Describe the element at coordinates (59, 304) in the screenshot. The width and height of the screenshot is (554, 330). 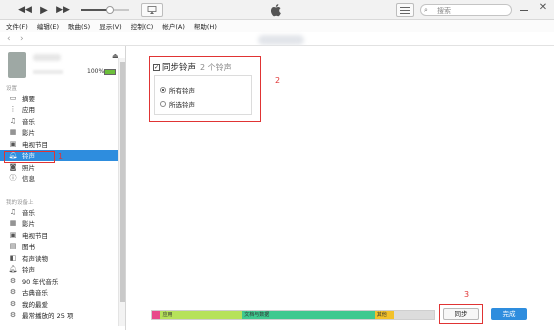
I see `sidebar-item: ⚙ 我的最爱` at that location.